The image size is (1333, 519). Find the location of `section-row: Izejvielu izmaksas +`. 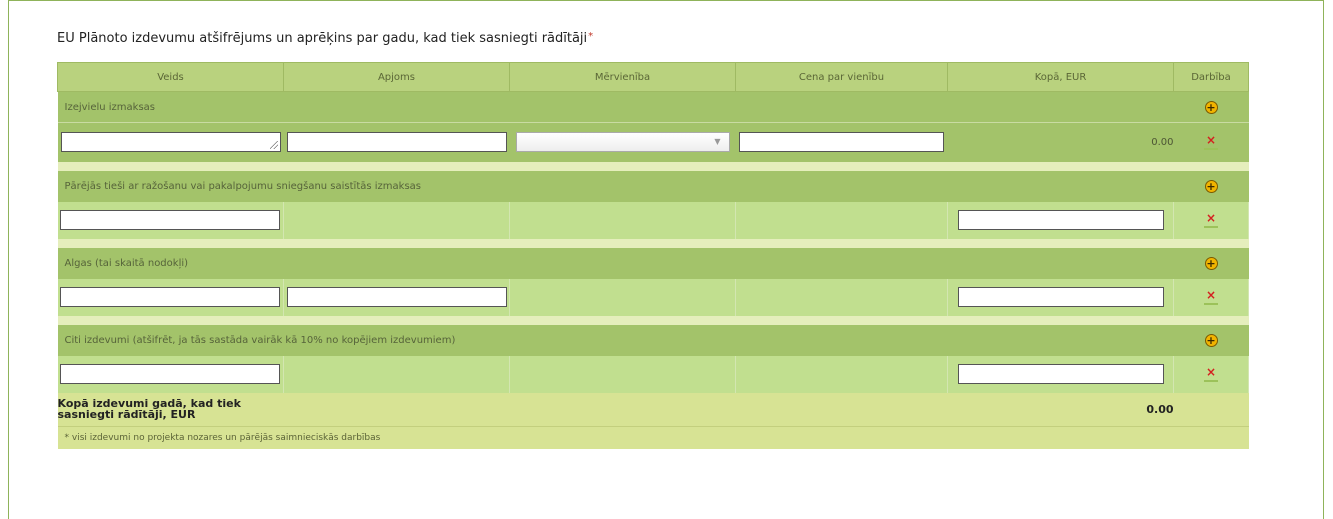

section-row: Izejvielu izmaksas + is located at coordinates (653, 107).